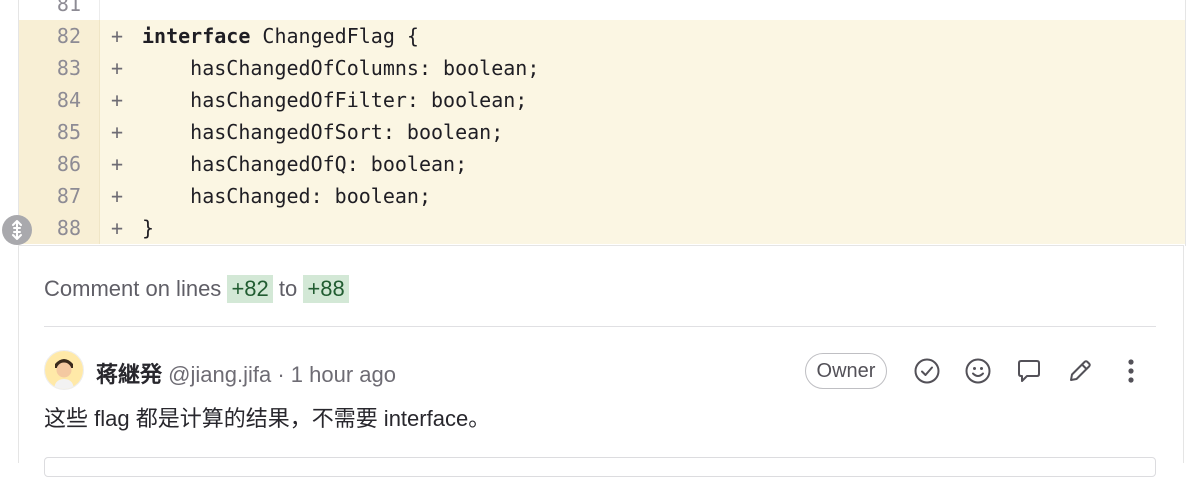 The image size is (1200, 477). Describe the element at coordinates (133, 288) in the screenshot. I see `comment-on-label: Comment on lines` at that location.